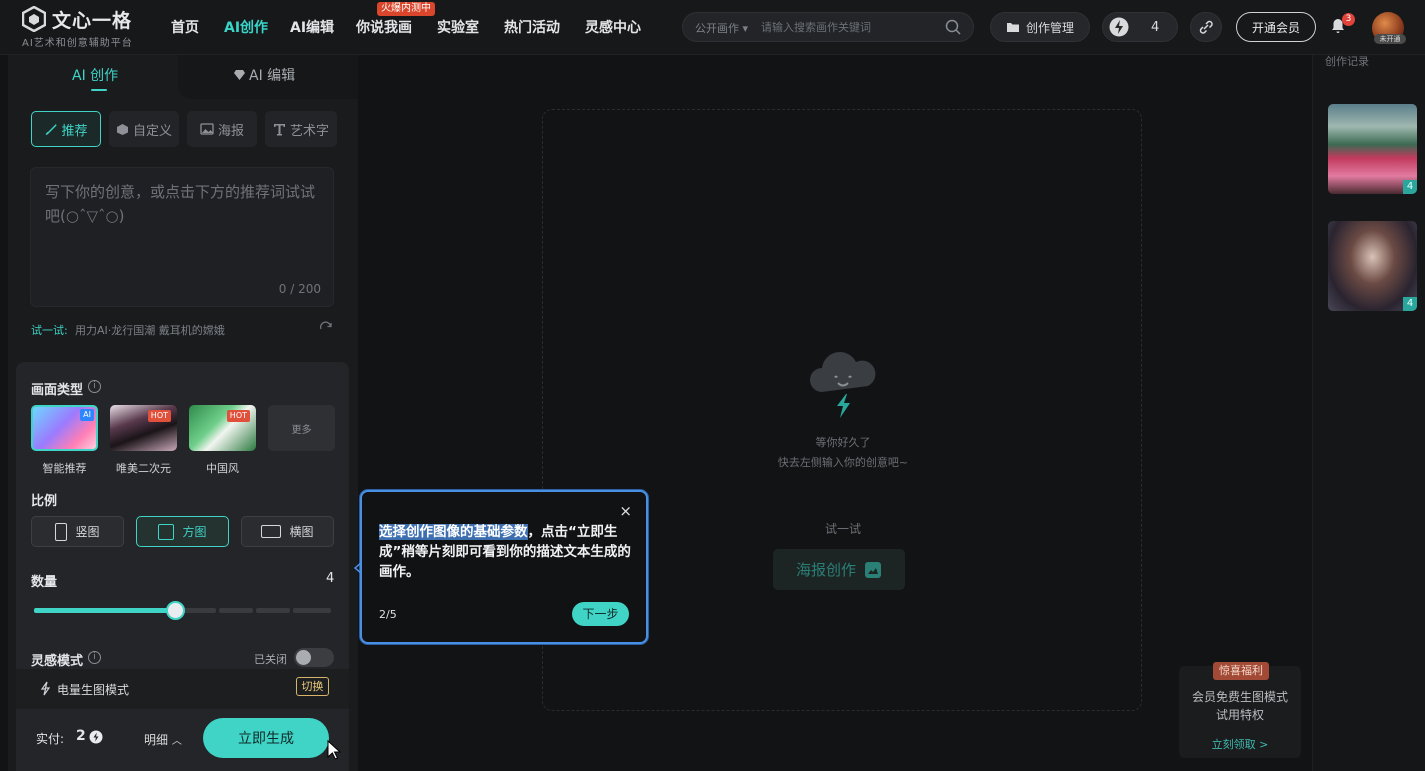  I want to click on type-chinese-style: HOT, so click(222, 428).